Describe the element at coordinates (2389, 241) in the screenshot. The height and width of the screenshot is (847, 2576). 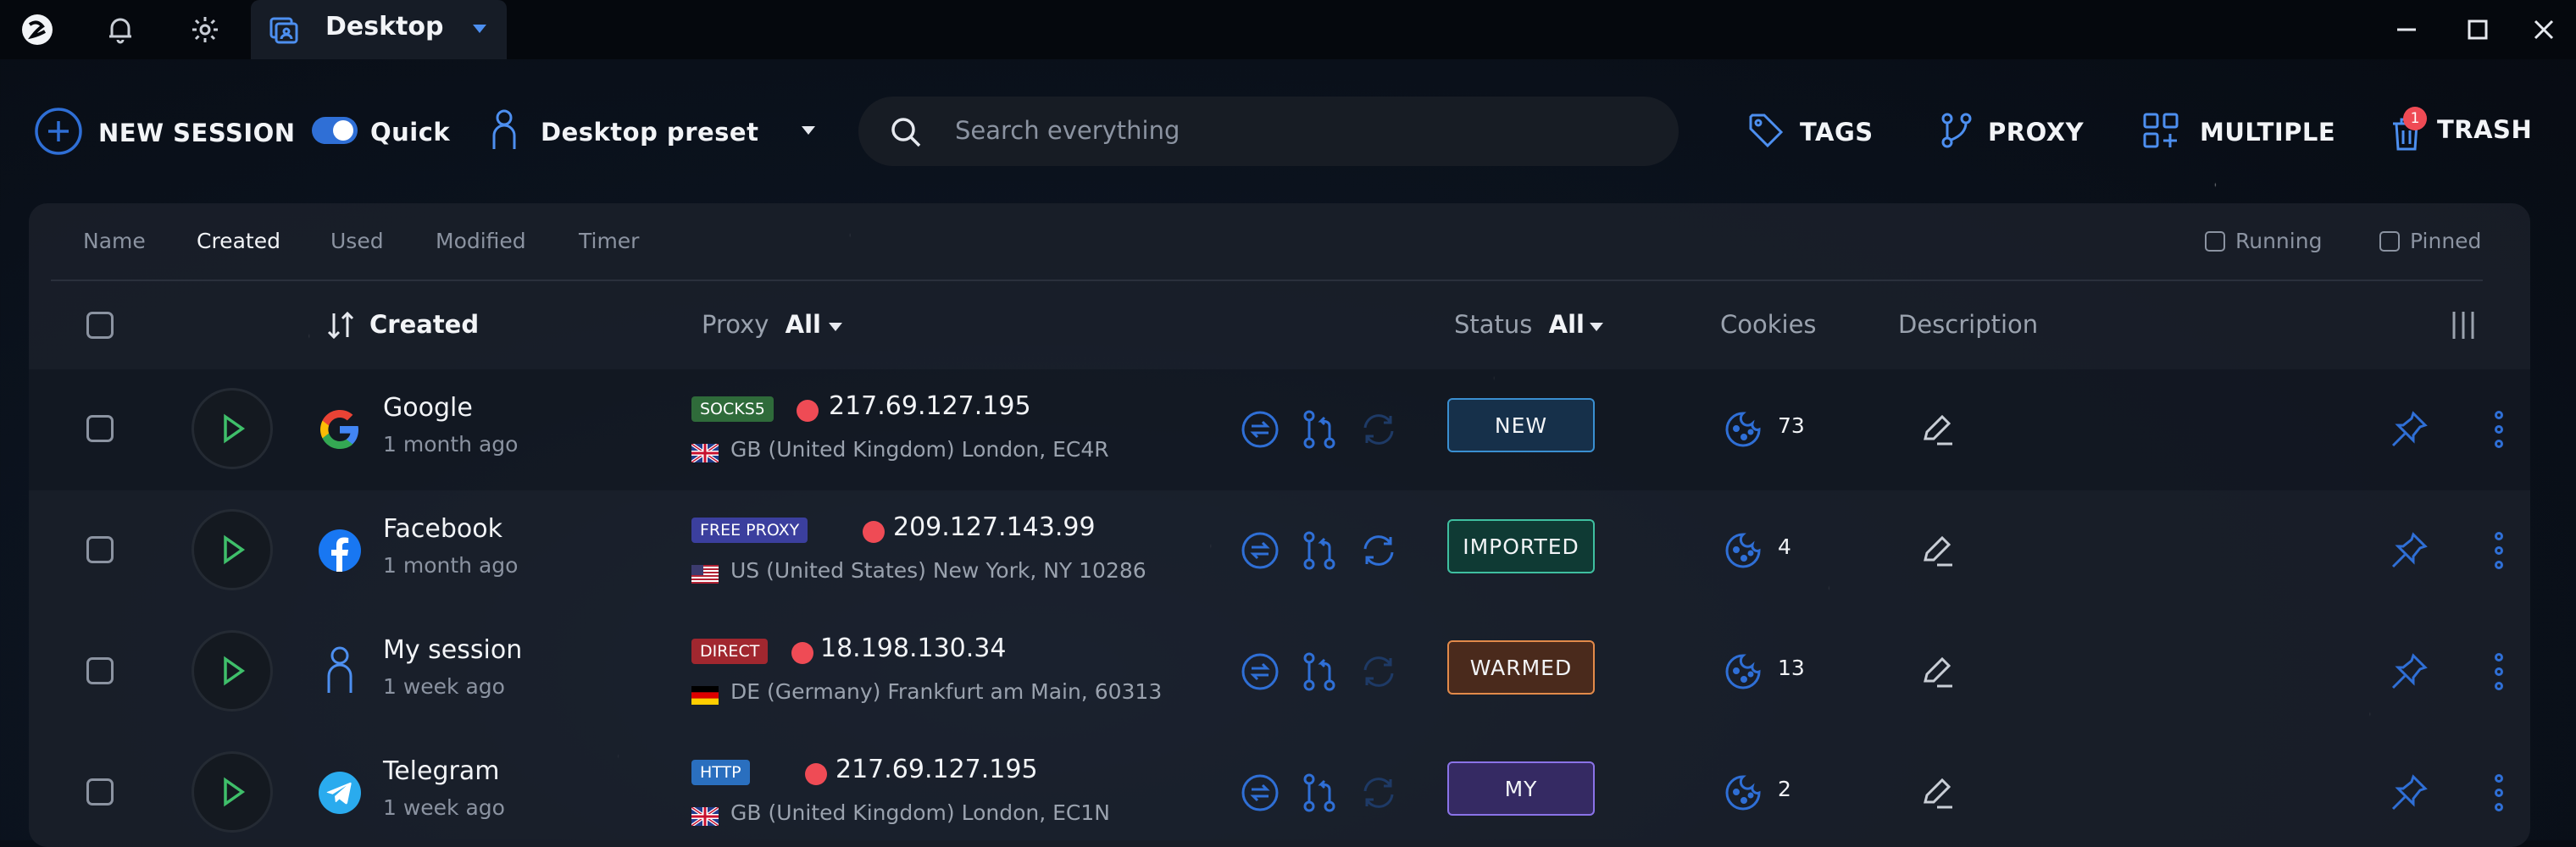
I see `pinned-checkbox` at that location.